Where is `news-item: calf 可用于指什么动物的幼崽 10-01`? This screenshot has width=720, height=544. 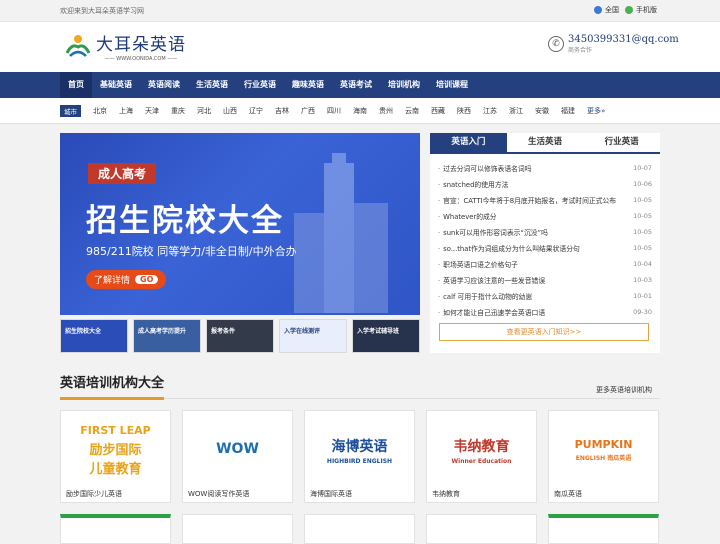 news-item: calf 可用于指什么动物的幼崽 10-01 is located at coordinates (545, 296).